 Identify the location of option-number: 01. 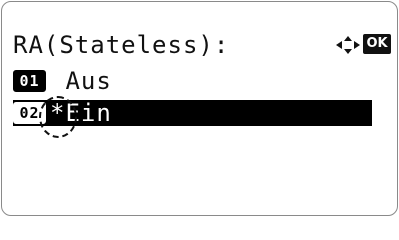
(29, 81).